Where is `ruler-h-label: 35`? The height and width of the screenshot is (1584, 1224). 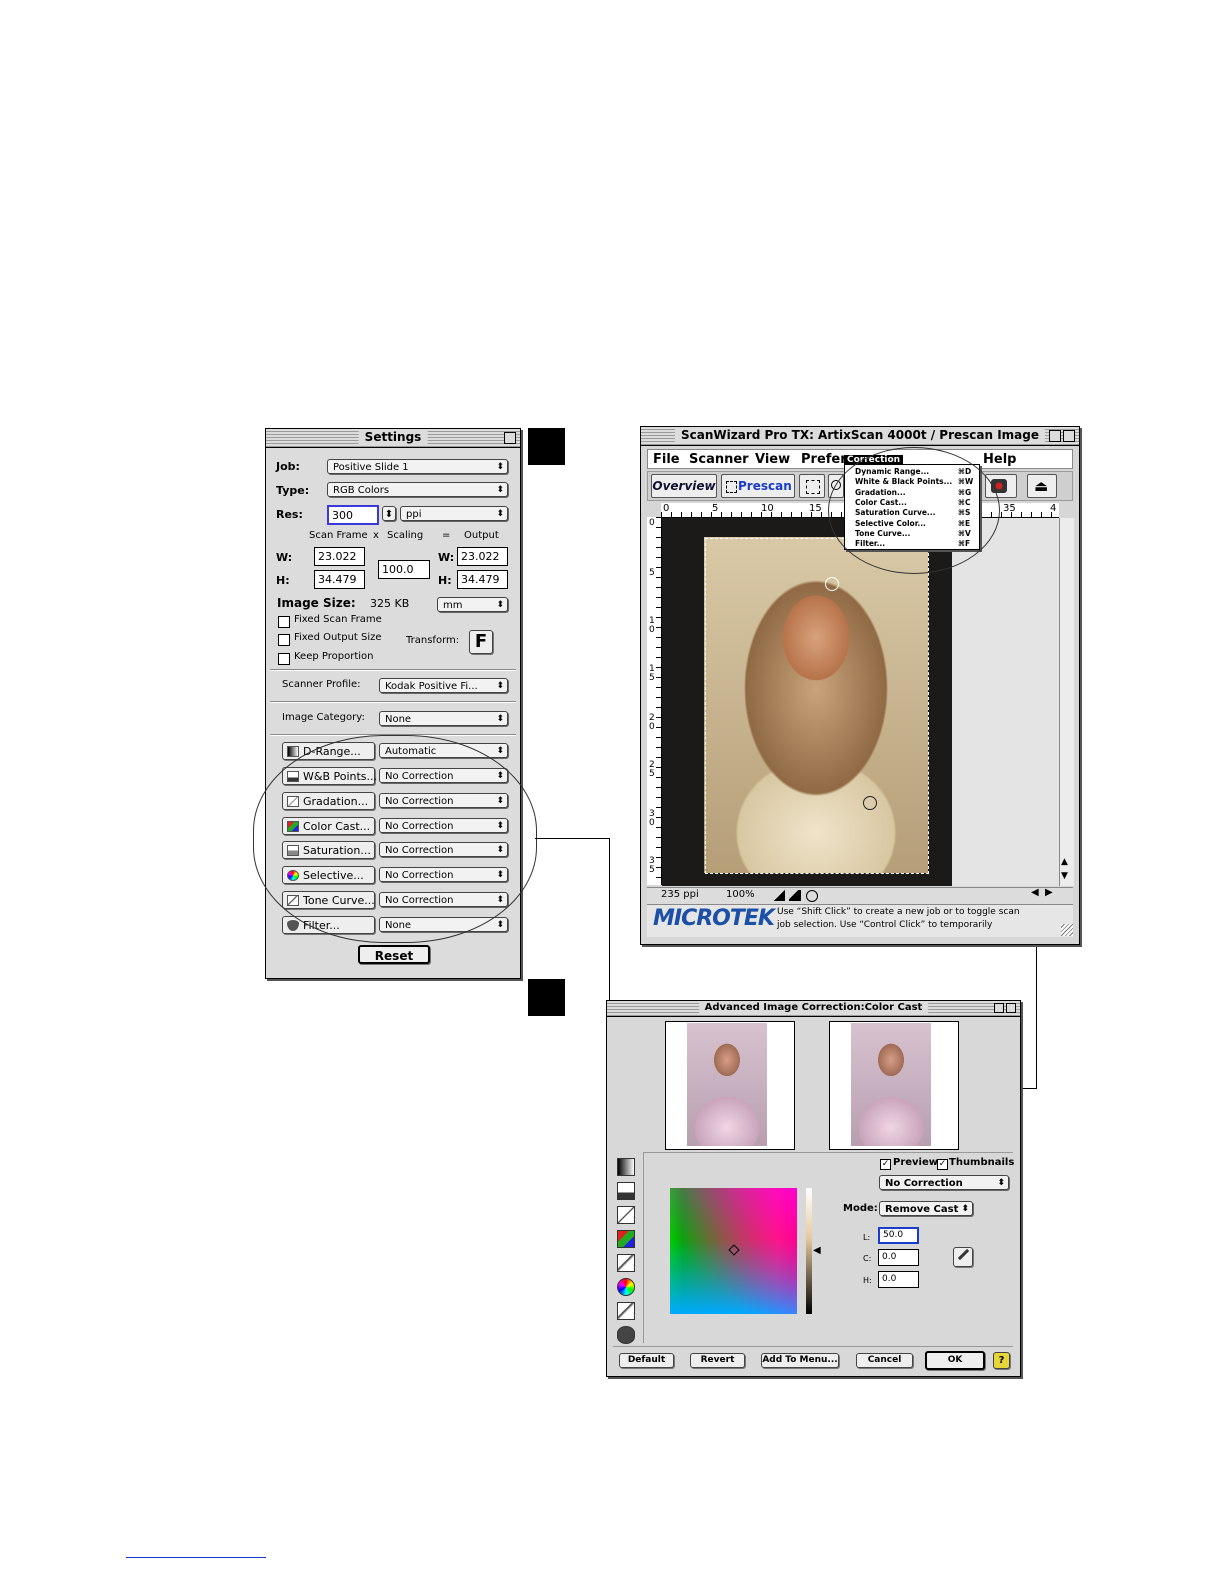 ruler-h-label: 35 is located at coordinates (1009, 508).